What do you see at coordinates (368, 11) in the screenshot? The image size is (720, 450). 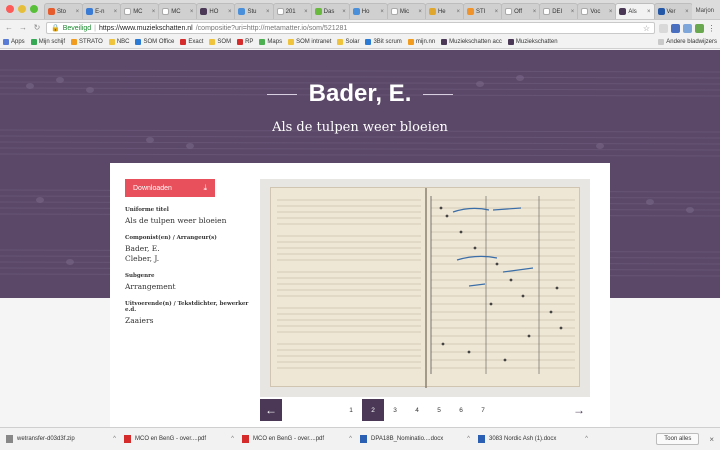 I see `browser-tab: Ho ×` at bounding box center [368, 11].